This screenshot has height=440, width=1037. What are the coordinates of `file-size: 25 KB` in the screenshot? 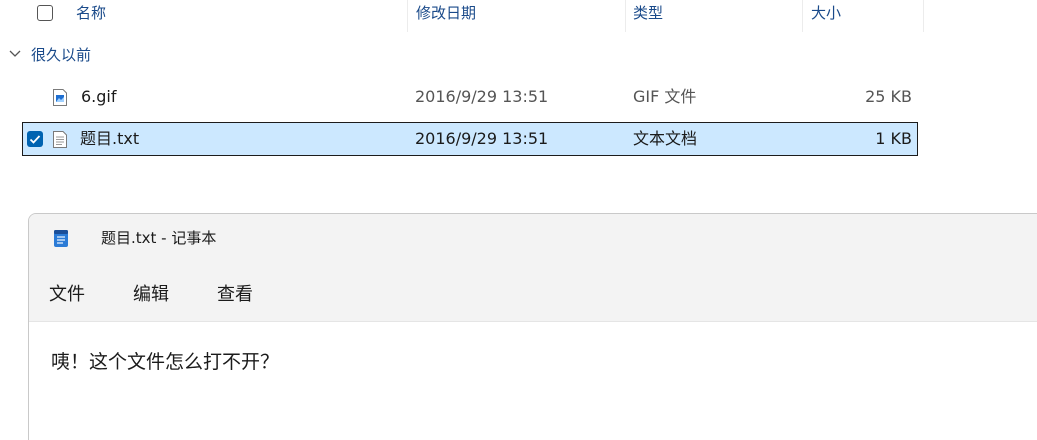 It's located at (888, 96).